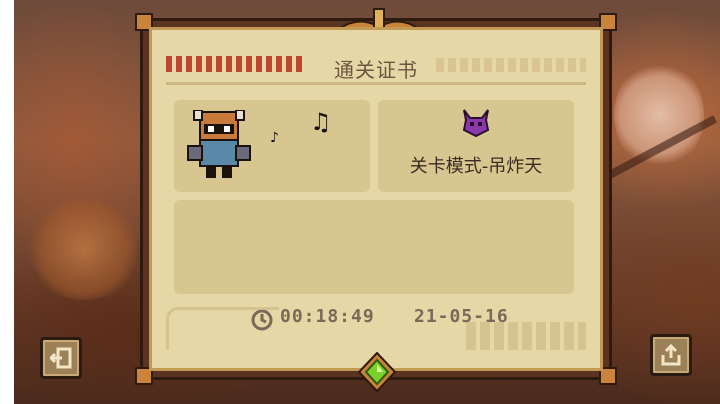 This screenshot has height=404, width=720. I want to click on level-panel: 关卡模式-吊炸天, so click(476, 146).